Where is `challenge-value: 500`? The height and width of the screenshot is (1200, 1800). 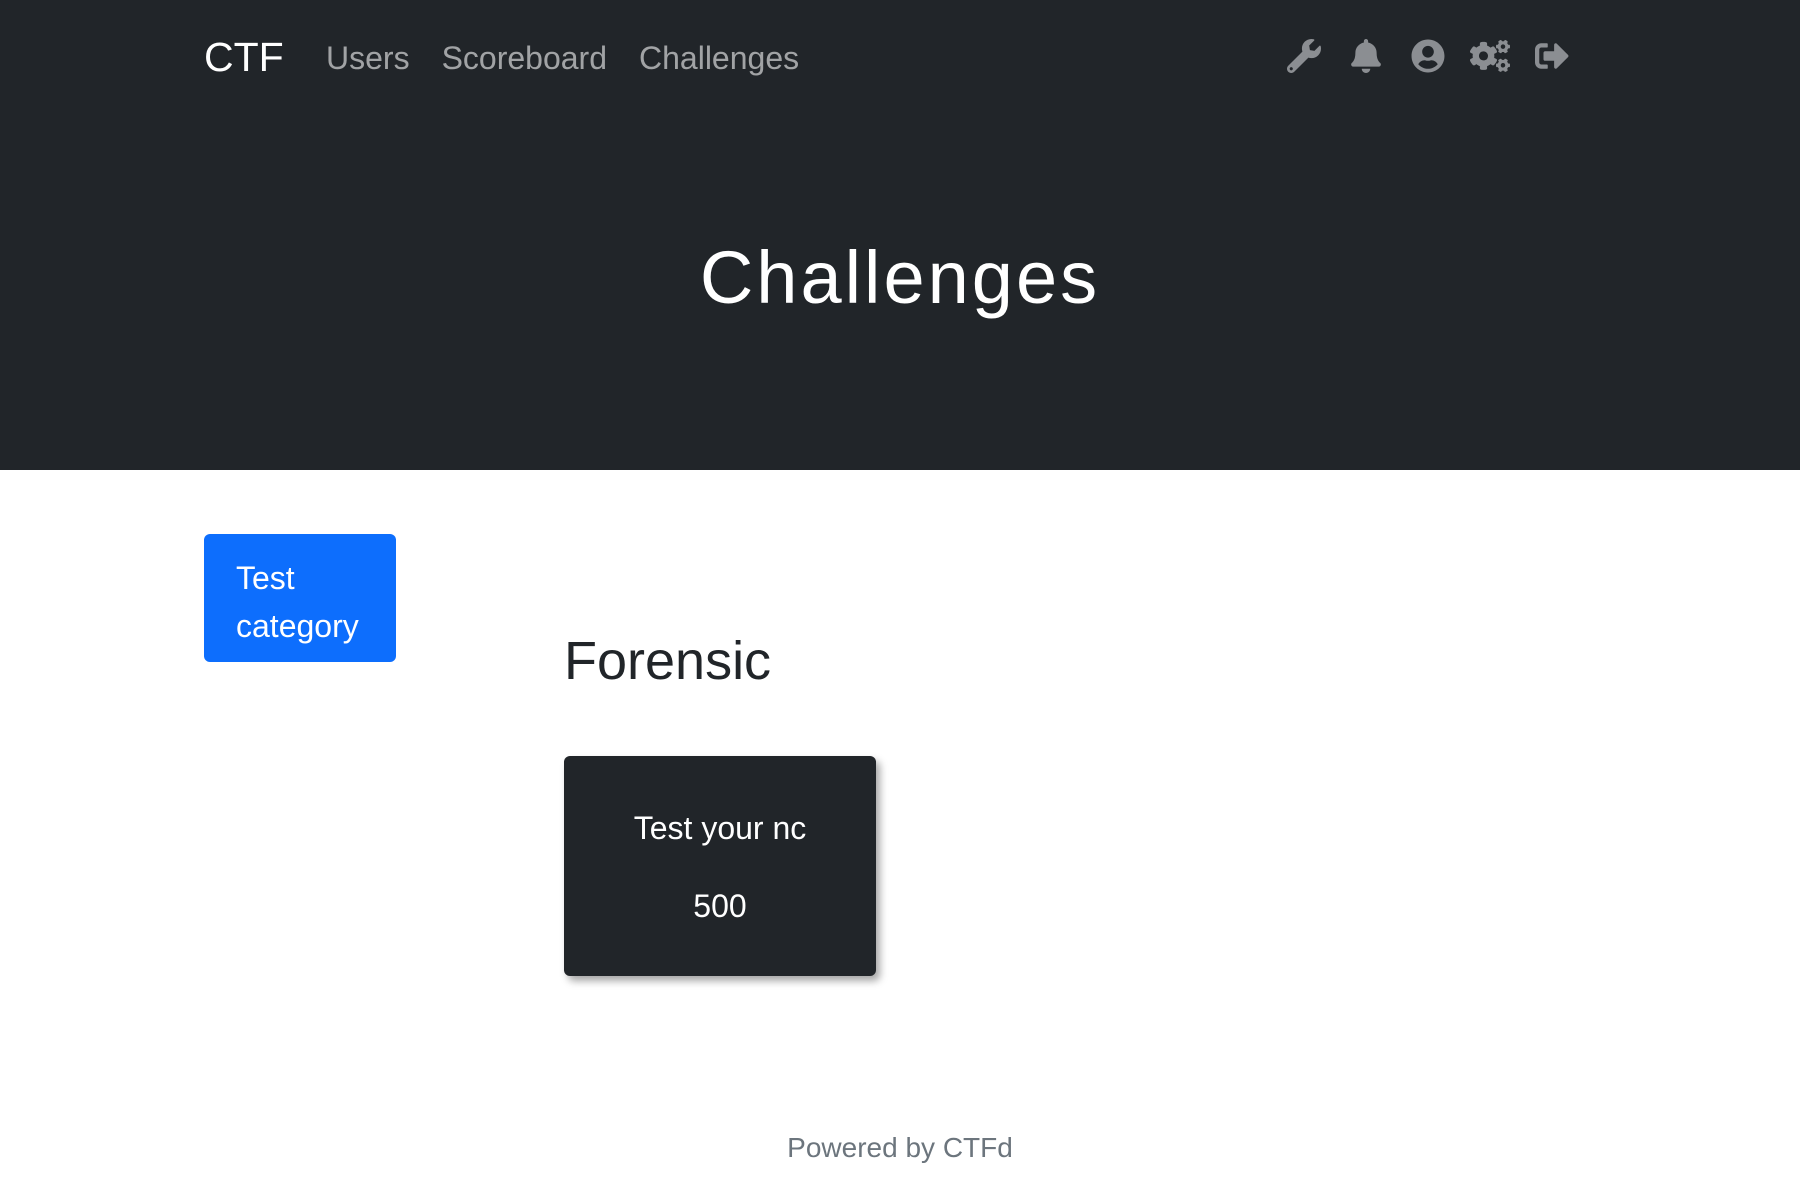
challenge-value: 500 is located at coordinates (720, 906).